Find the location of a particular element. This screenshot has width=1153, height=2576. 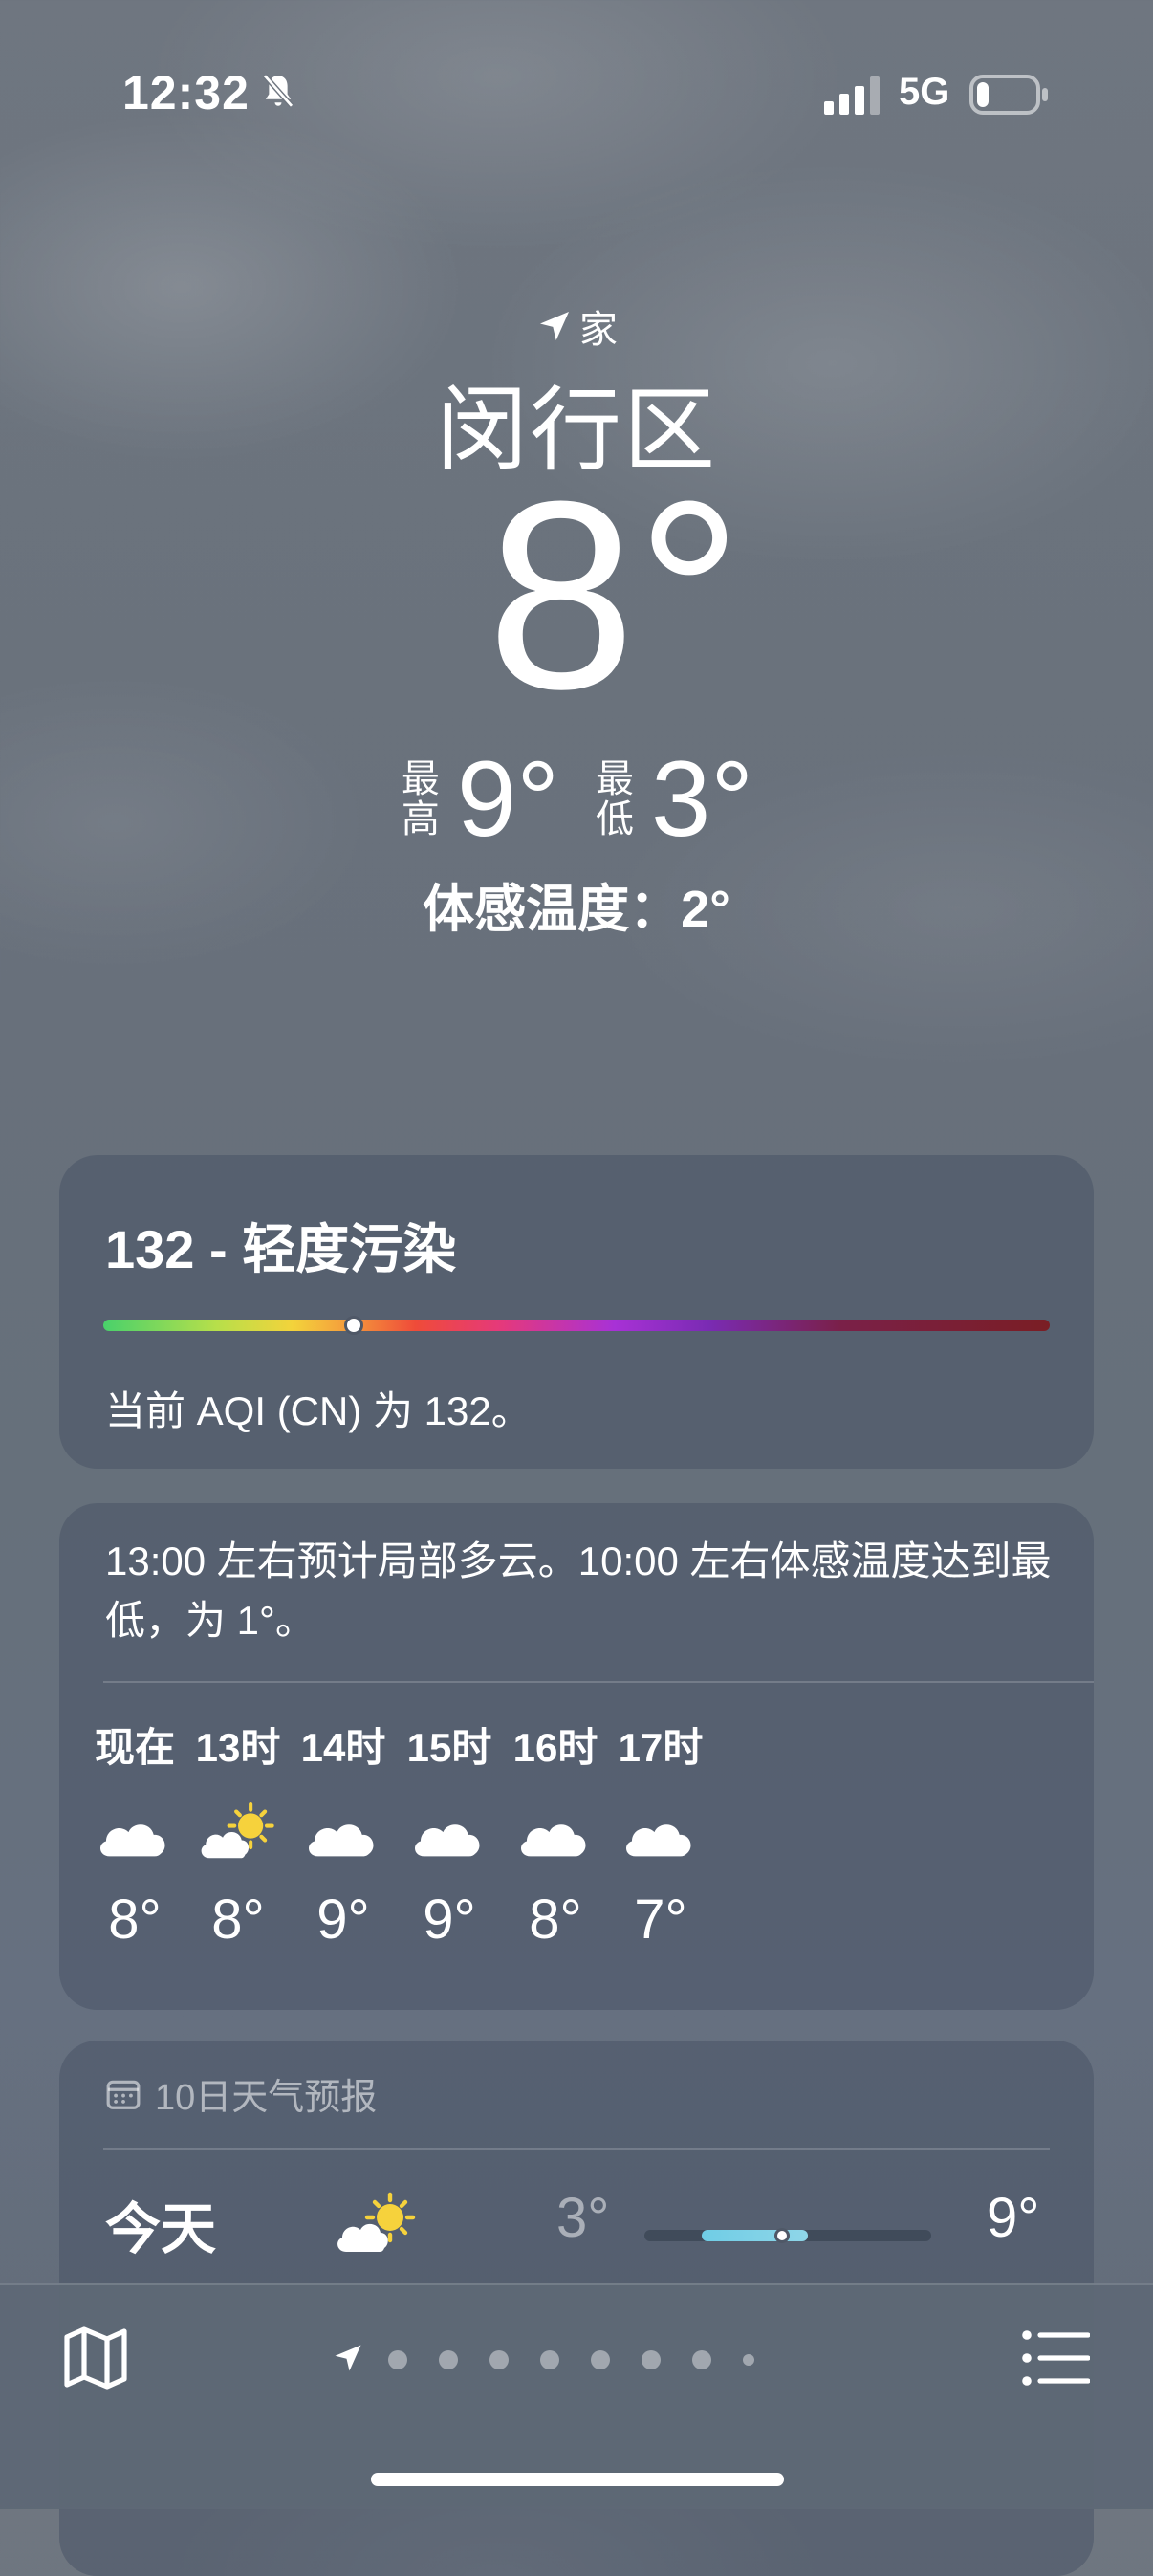

aqi-description: 当前 AQI (CN) 为 132。 is located at coordinates (319, 1410).